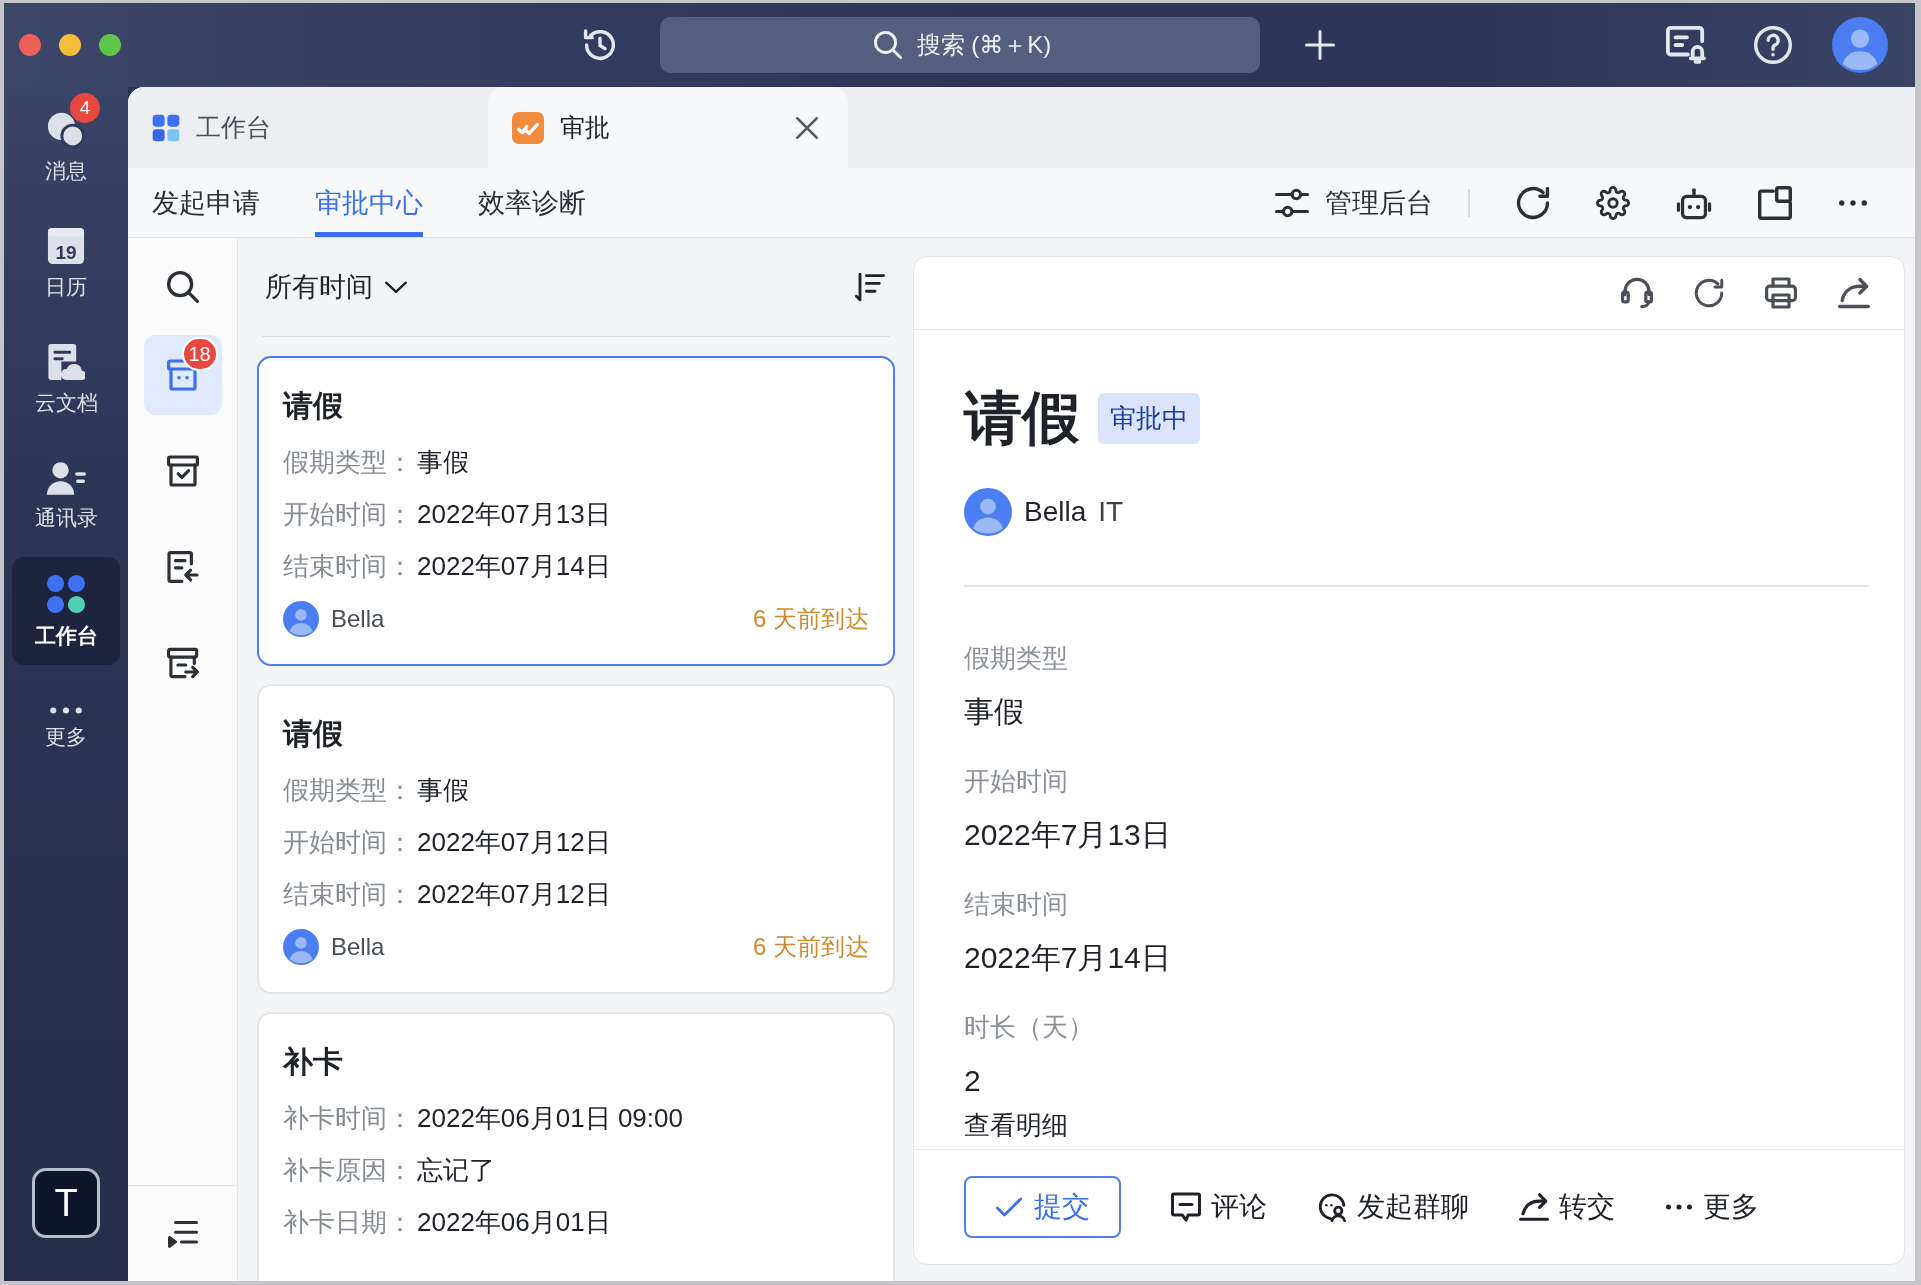 This screenshot has width=1921, height=1285. I want to click on archive-box-icon, so click(182, 375).